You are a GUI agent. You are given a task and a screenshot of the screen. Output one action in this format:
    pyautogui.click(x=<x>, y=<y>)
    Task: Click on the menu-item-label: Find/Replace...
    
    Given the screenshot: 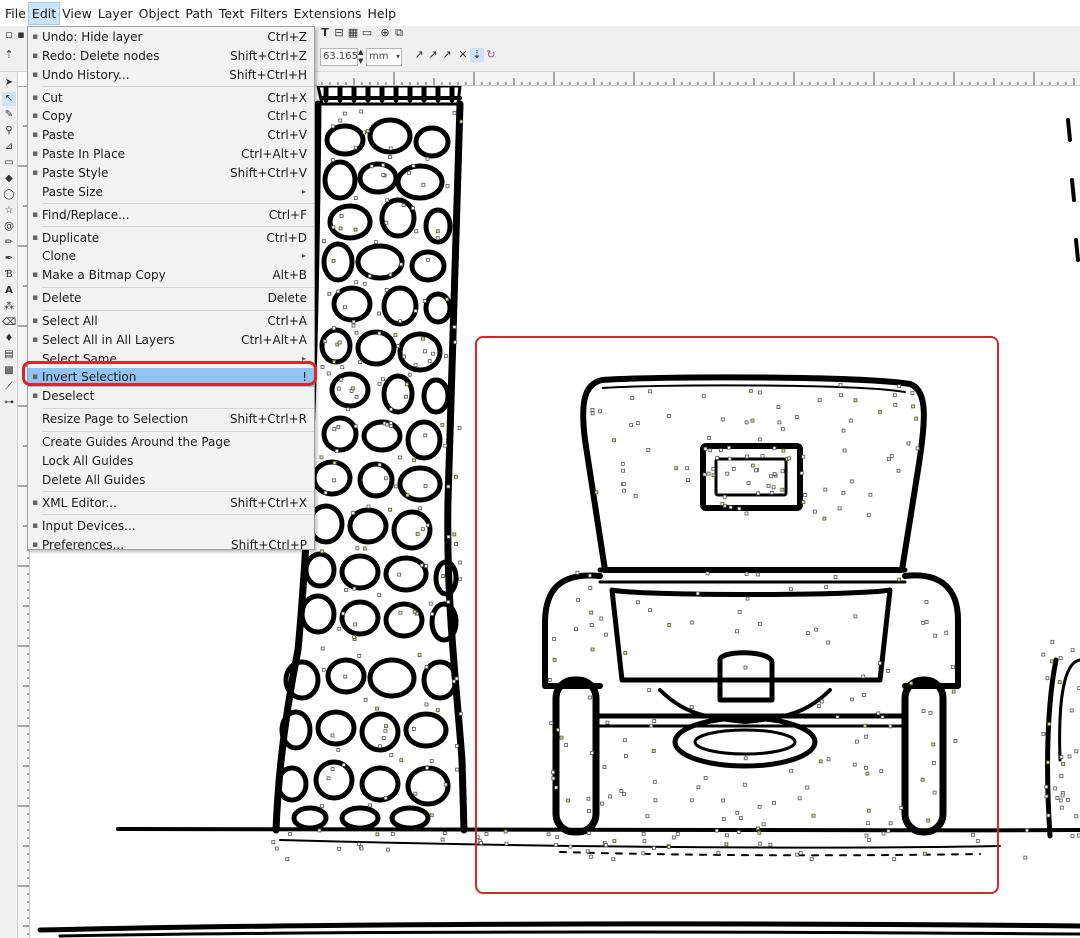 What is the action you would take?
    pyautogui.click(x=86, y=214)
    